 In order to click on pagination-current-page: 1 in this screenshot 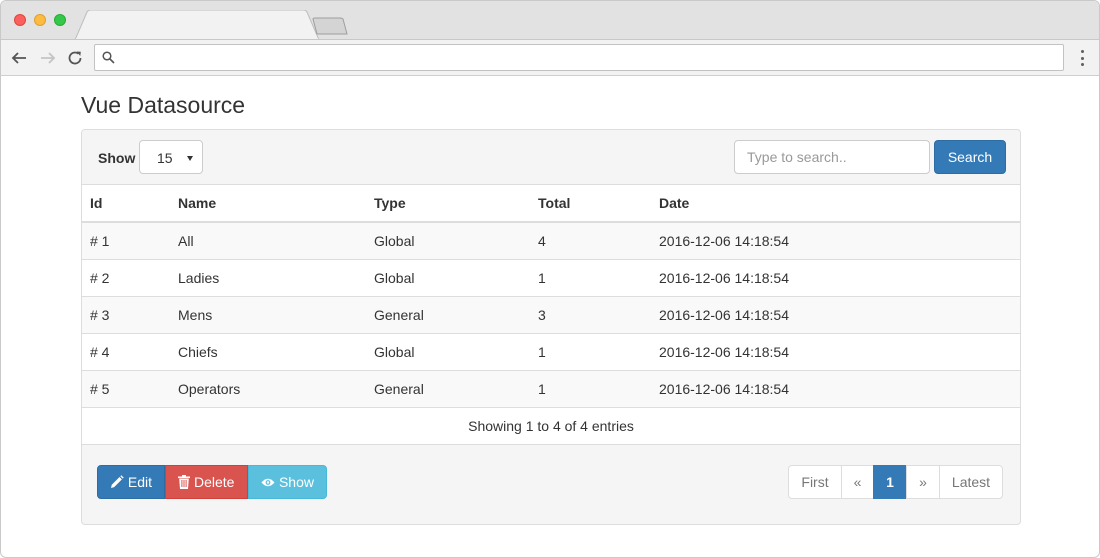, I will do `click(890, 482)`.